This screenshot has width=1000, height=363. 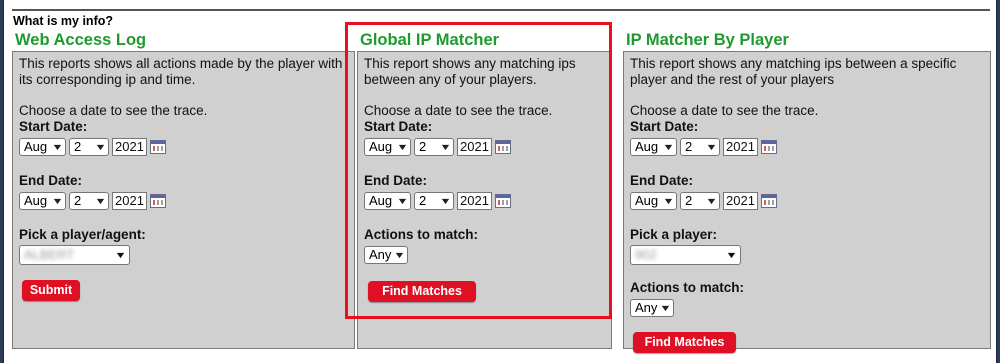 What do you see at coordinates (81, 40) in the screenshot?
I see `web-access-log-title: Web Access Log` at bounding box center [81, 40].